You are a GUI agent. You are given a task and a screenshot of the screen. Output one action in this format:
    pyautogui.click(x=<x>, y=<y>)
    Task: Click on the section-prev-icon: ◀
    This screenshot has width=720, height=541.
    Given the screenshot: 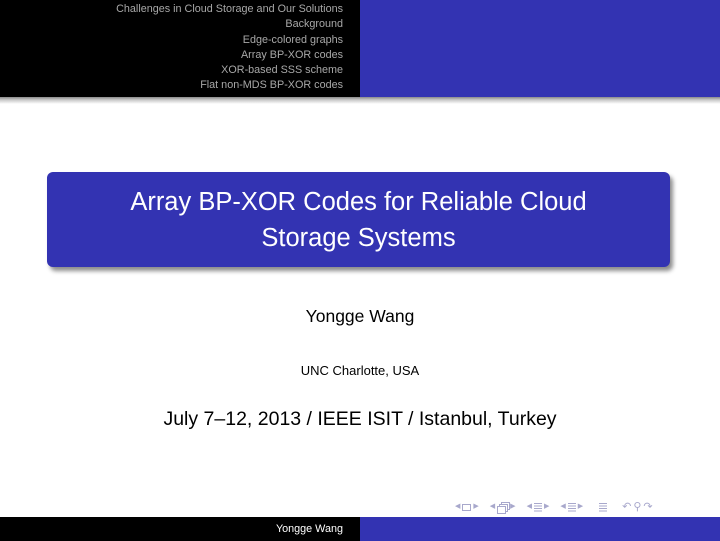 What is the action you would take?
    pyautogui.click(x=562, y=507)
    